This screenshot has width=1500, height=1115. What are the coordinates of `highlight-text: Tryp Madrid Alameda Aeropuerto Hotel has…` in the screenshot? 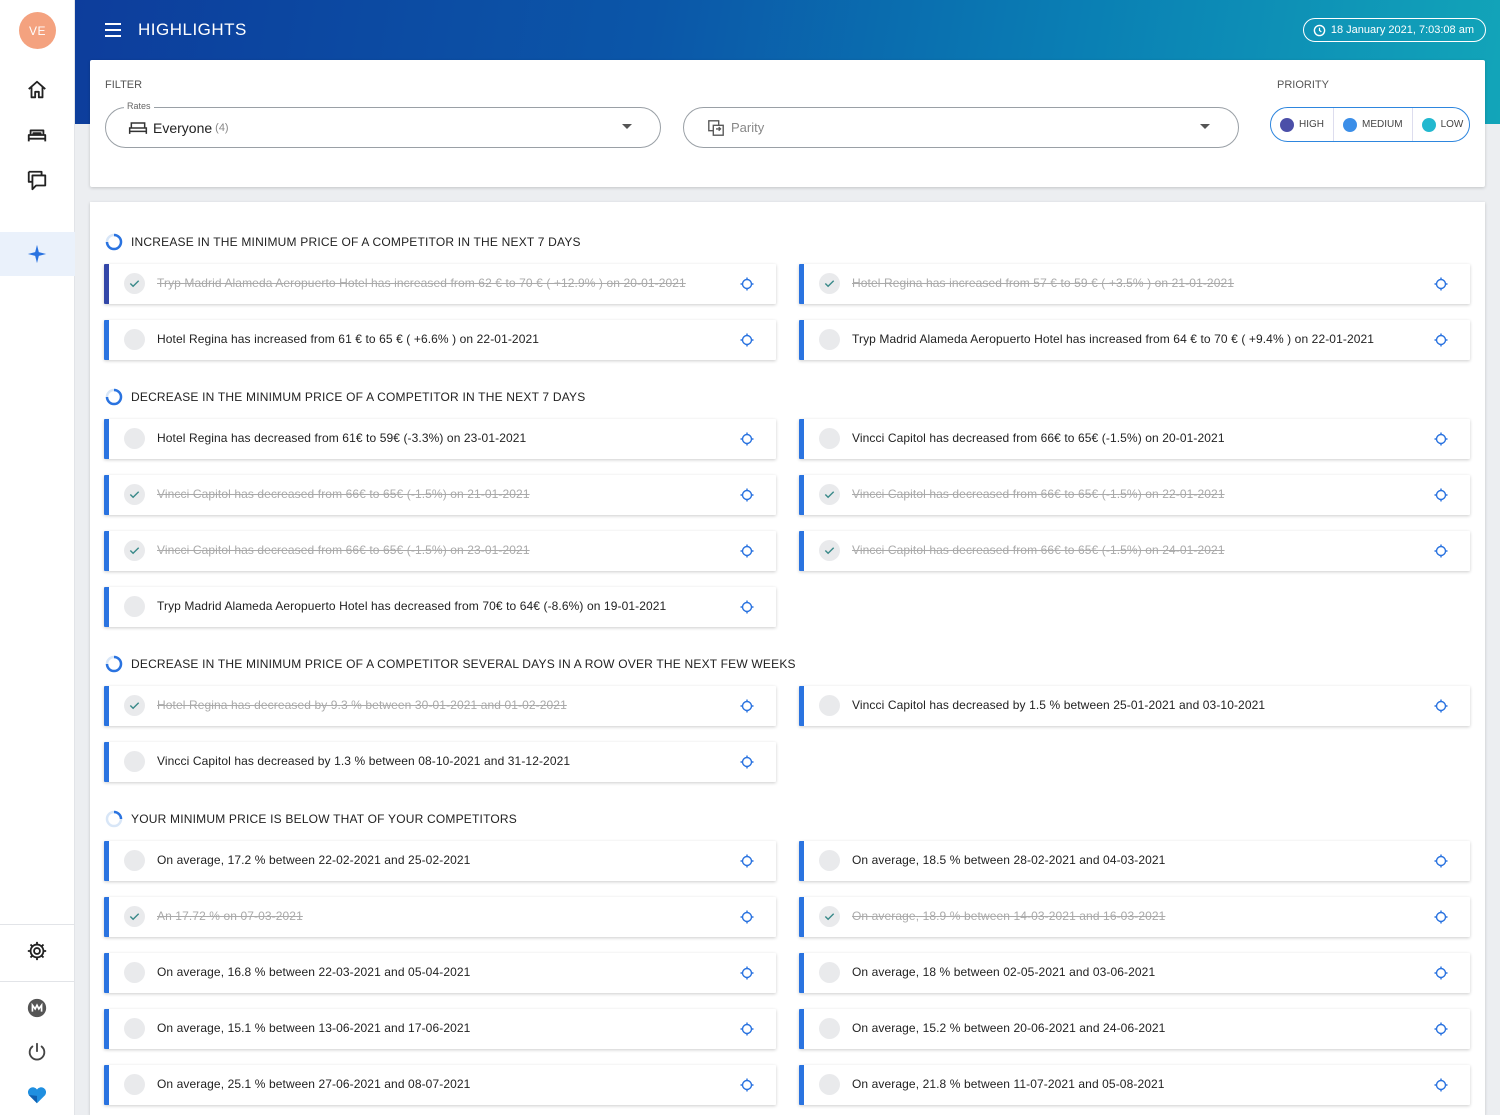 It's located at (412, 606).